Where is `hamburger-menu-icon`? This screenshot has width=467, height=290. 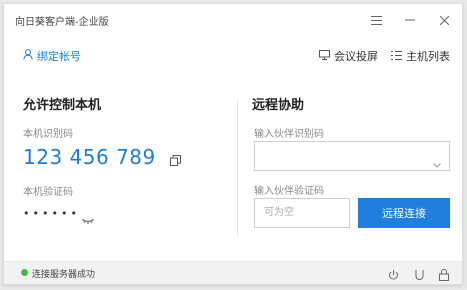 hamburger-menu-icon is located at coordinates (376, 20).